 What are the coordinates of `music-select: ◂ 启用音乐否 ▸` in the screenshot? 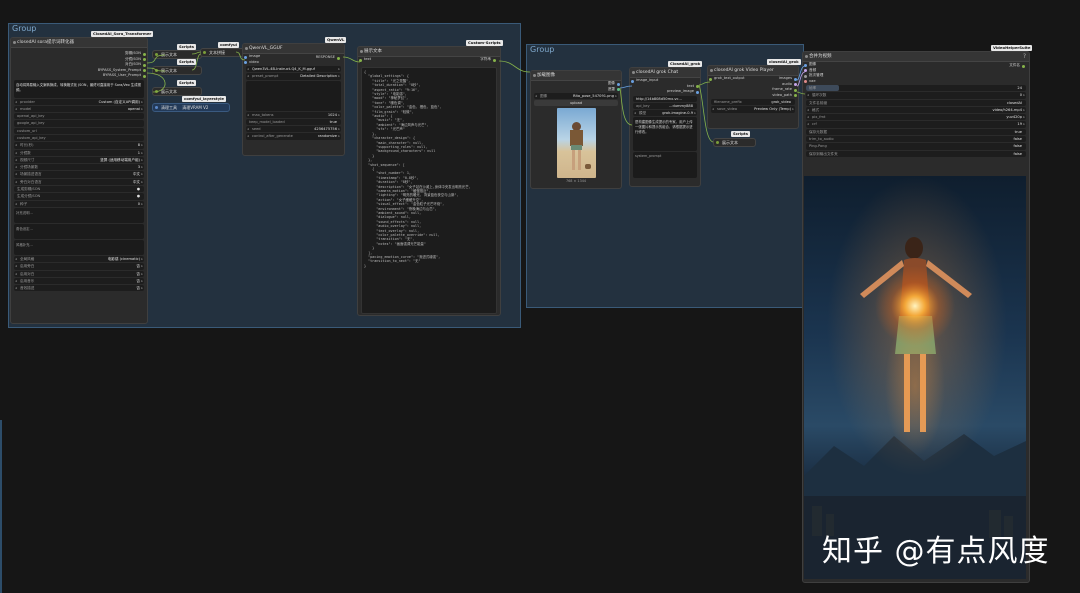 It's located at (79, 281).